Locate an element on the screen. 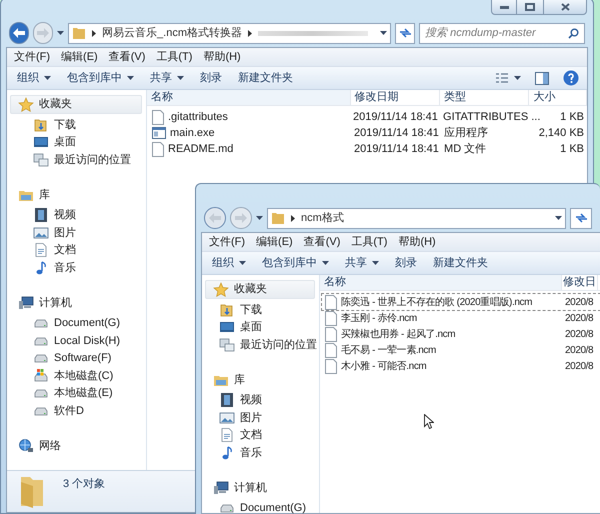 This screenshot has width=600, height=514. address-bar: 网易云音乐_.ncm格式转换器 is located at coordinates (229, 33).